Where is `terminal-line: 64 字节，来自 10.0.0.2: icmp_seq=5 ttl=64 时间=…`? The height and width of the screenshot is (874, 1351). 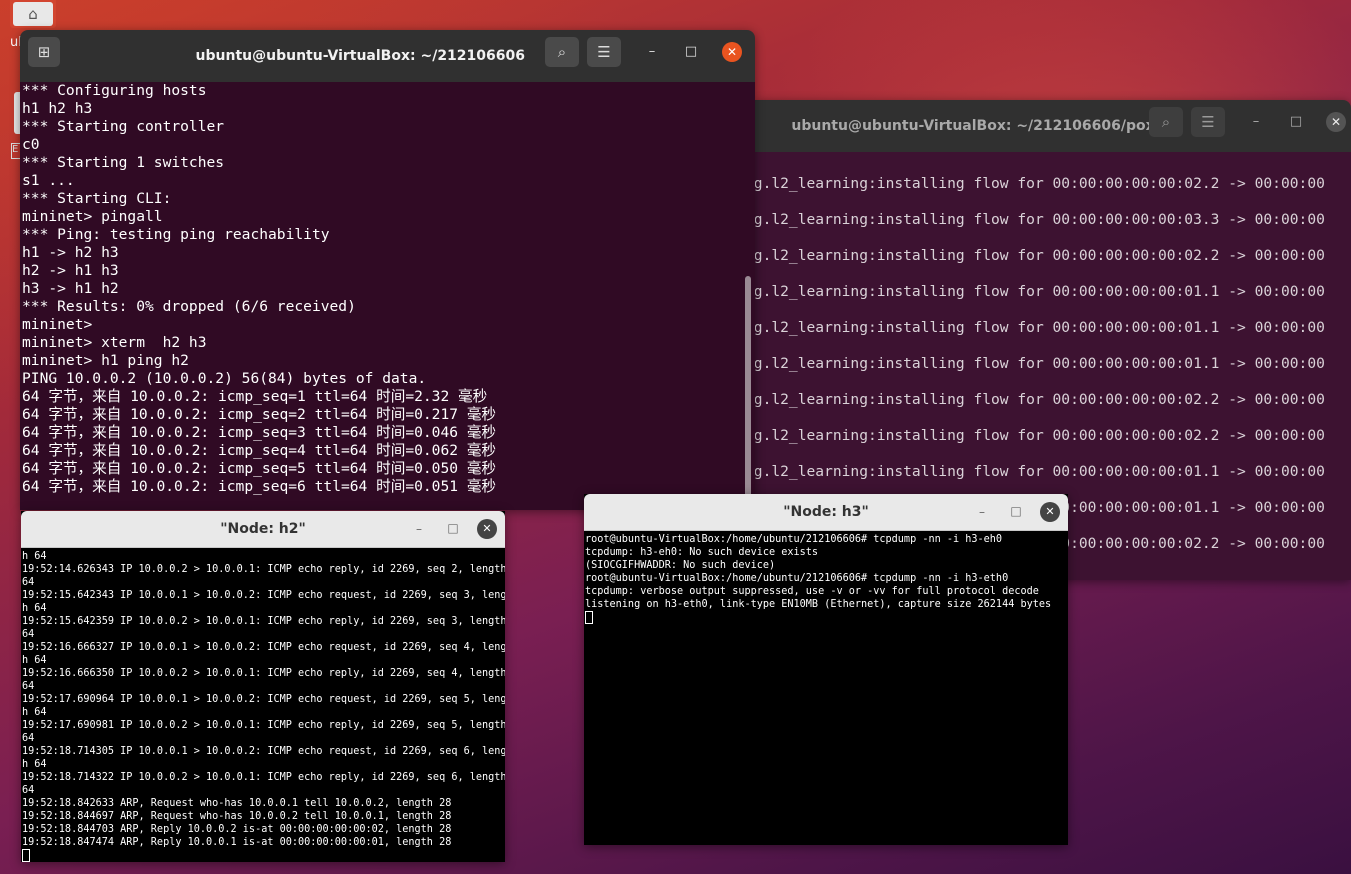 terminal-line: 64 字节，来自 10.0.0.2: icmp_seq=5 ttl=64 时间=… is located at coordinates (259, 468).